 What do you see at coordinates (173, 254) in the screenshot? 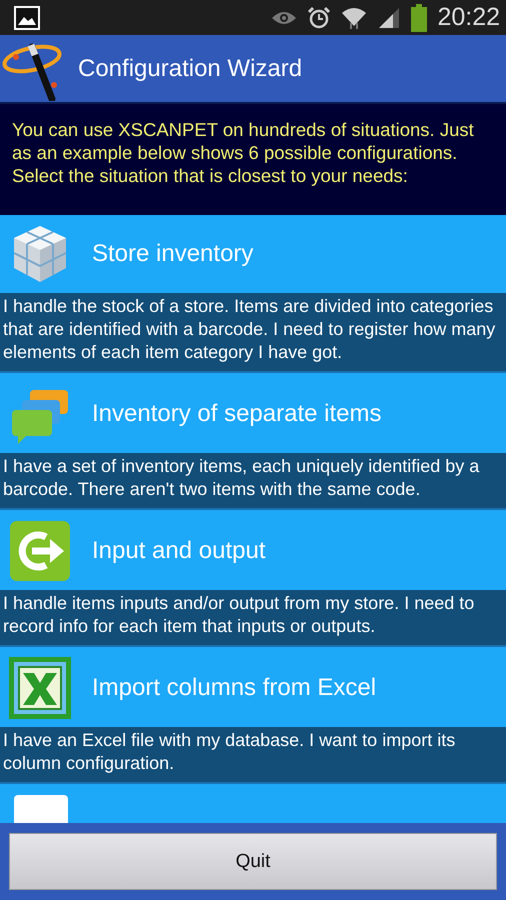
I see `option-title: Store inventory` at bounding box center [173, 254].